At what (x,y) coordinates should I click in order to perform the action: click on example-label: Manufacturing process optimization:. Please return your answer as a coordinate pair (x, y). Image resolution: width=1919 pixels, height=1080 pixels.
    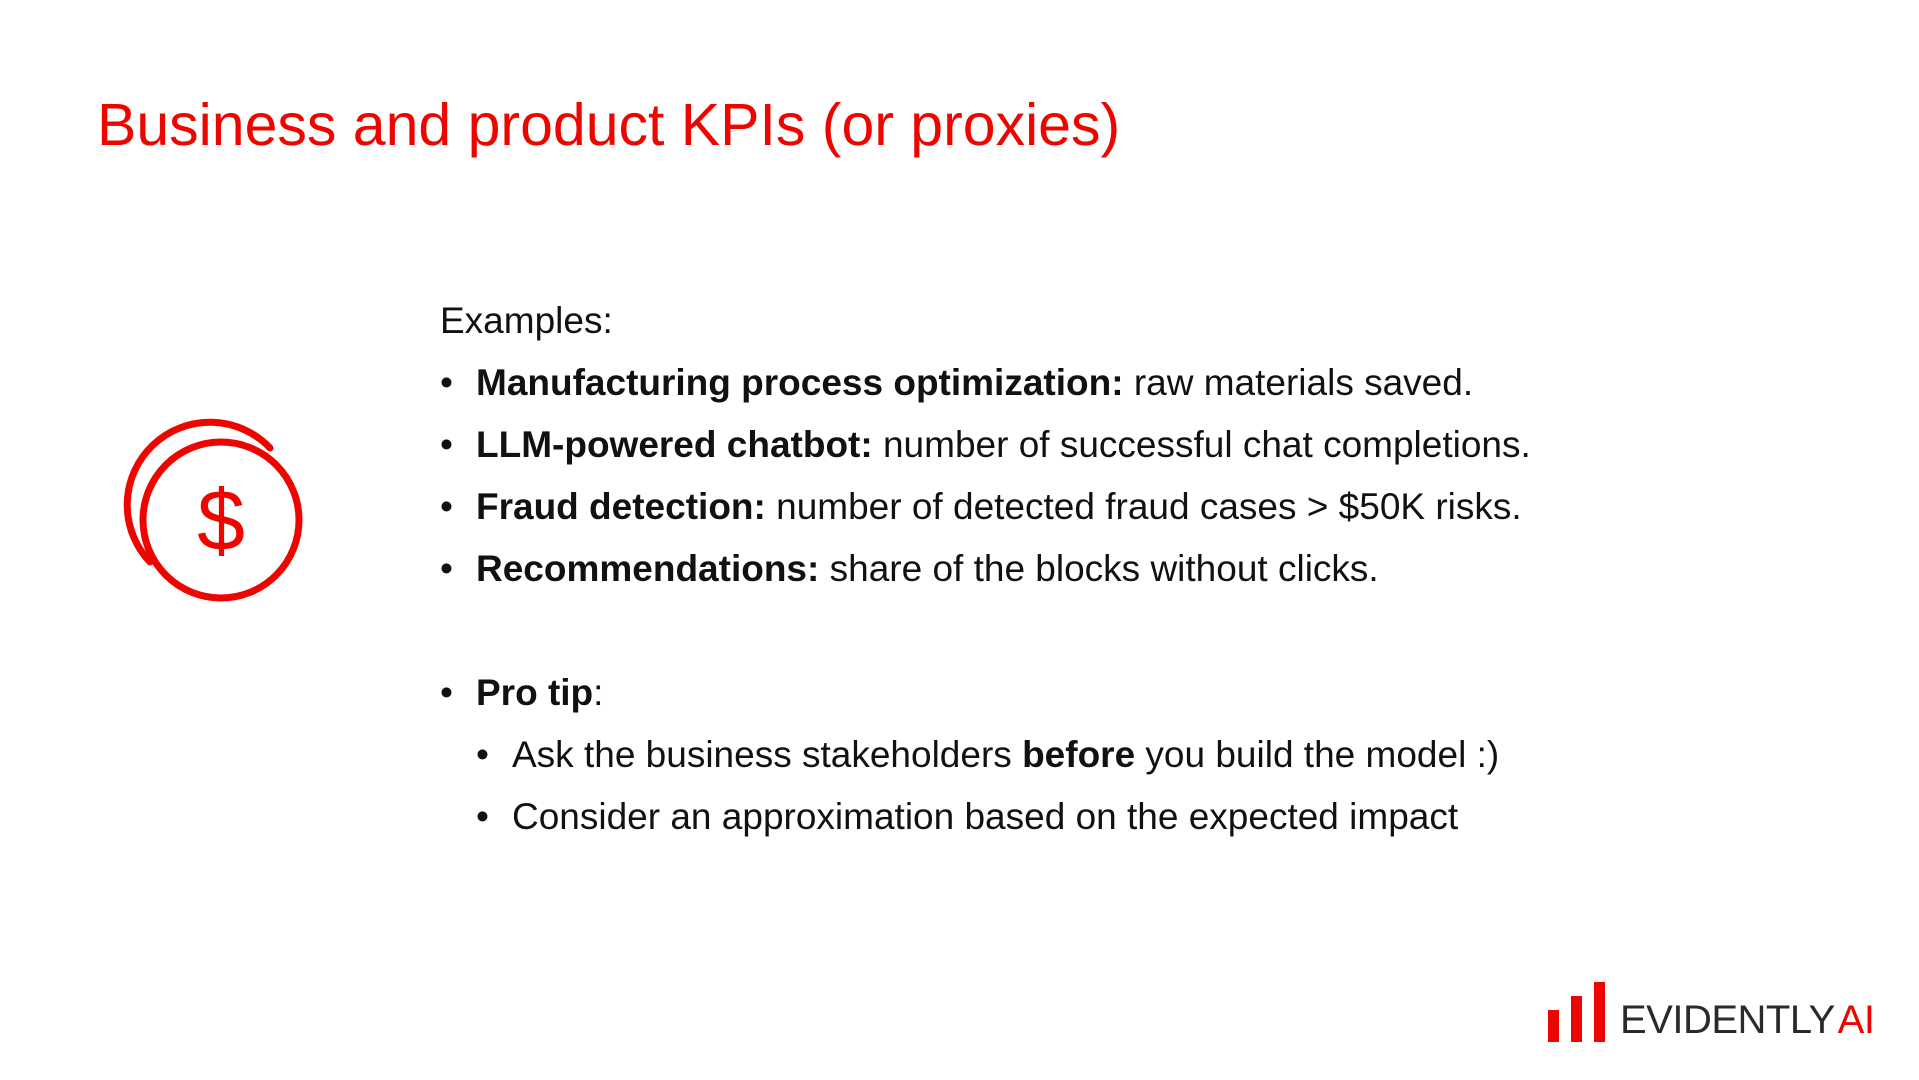
    Looking at the image, I should click on (800, 382).